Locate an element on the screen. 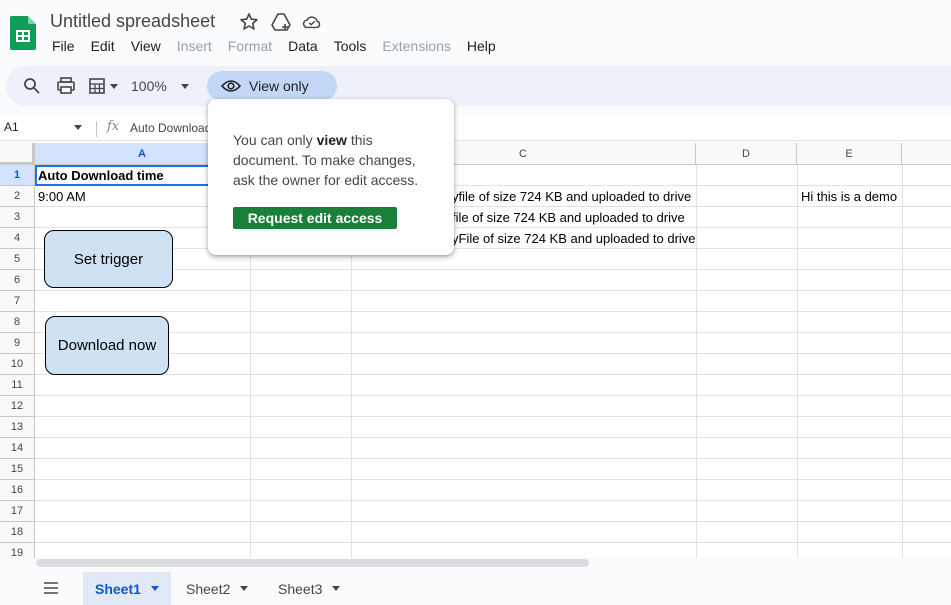  menu-file: File is located at coordinates (63, 47).